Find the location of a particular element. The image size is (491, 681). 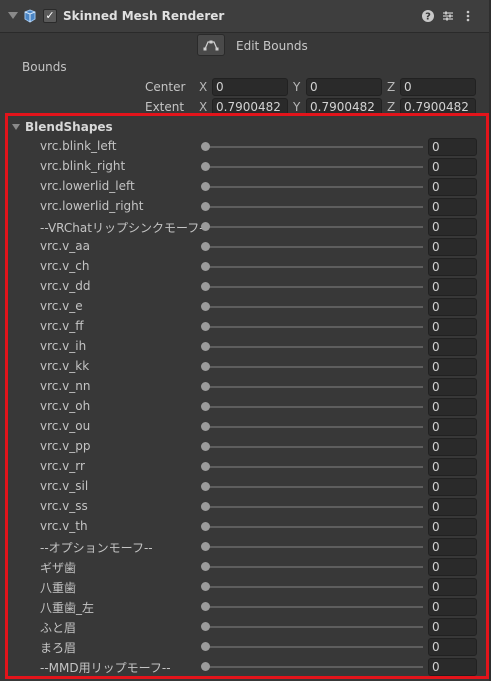

center-x-field: 0 is located at coordinates (250, 87).